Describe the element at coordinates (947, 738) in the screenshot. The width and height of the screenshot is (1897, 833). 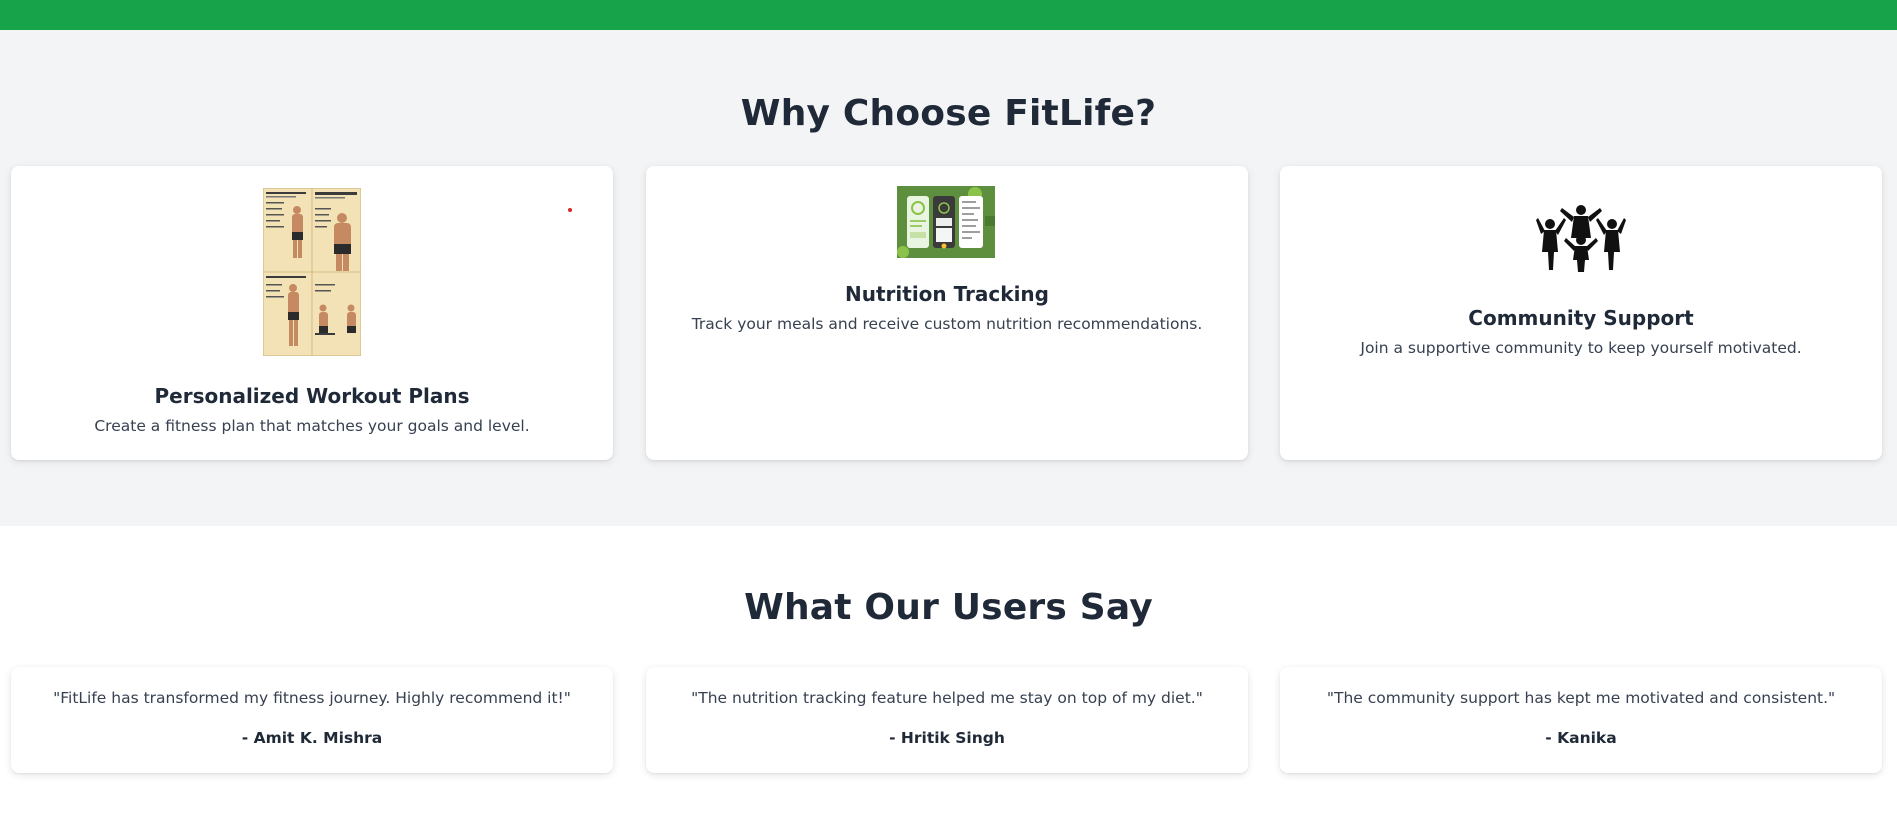
I see `testimonial-author: - Hritik Singh` at that location.